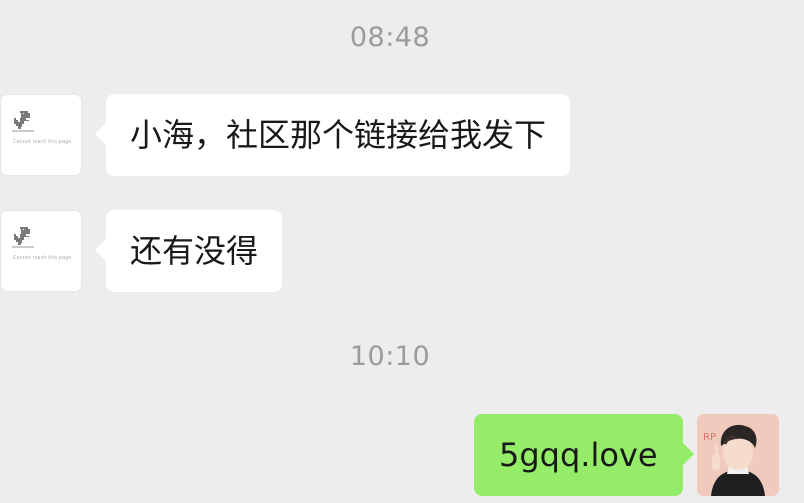 The width and height of the screenshot is (804, 503). Describe the element at coordinates (709, 437) in the screenshot. I see `svg-text: RP` at that location.